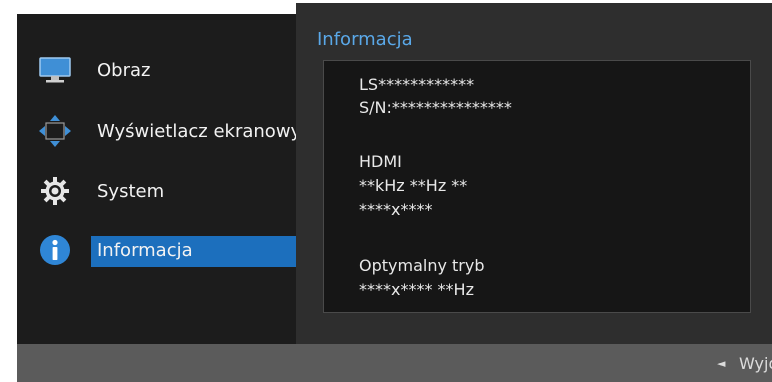 This screenshot has width=772, height=382. Describe the element at coordinates (396, 209) in the screenshot. I see `current-resolution: ****x****` at that location.